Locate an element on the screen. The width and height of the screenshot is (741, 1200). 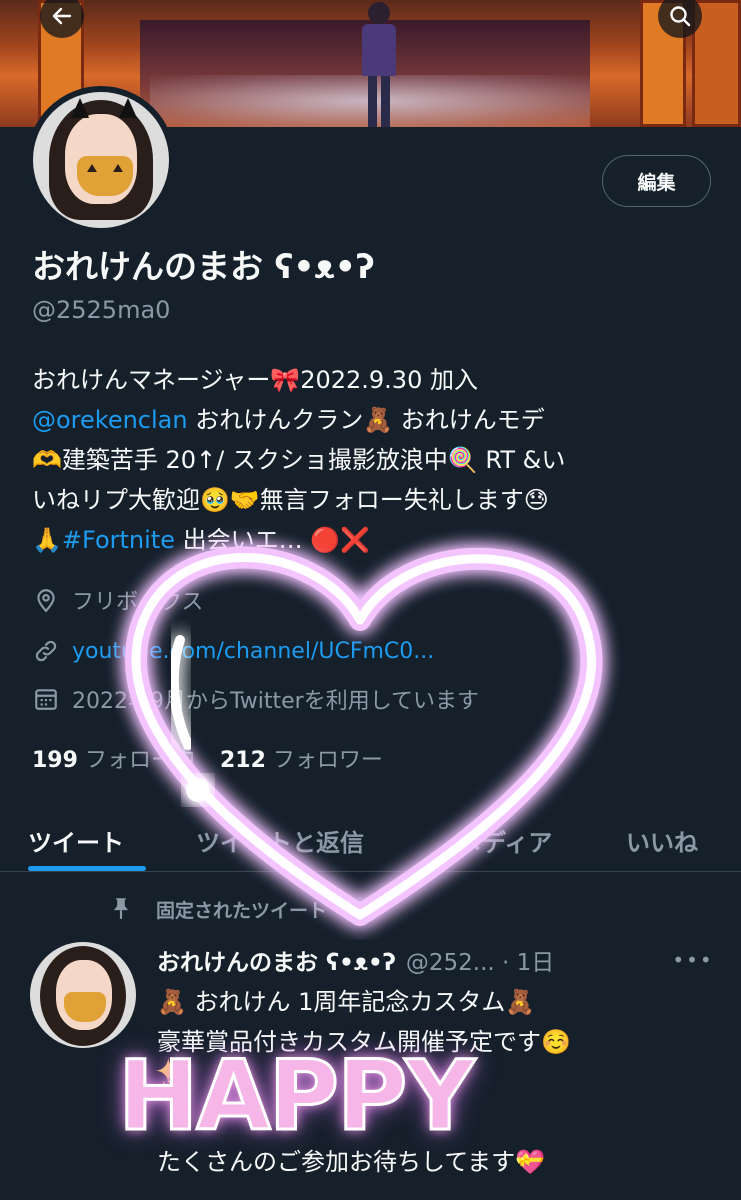
bio-line: @orekenclan おれけんクラン🧸 おれけんモデ is located at coordinates (377, 420).